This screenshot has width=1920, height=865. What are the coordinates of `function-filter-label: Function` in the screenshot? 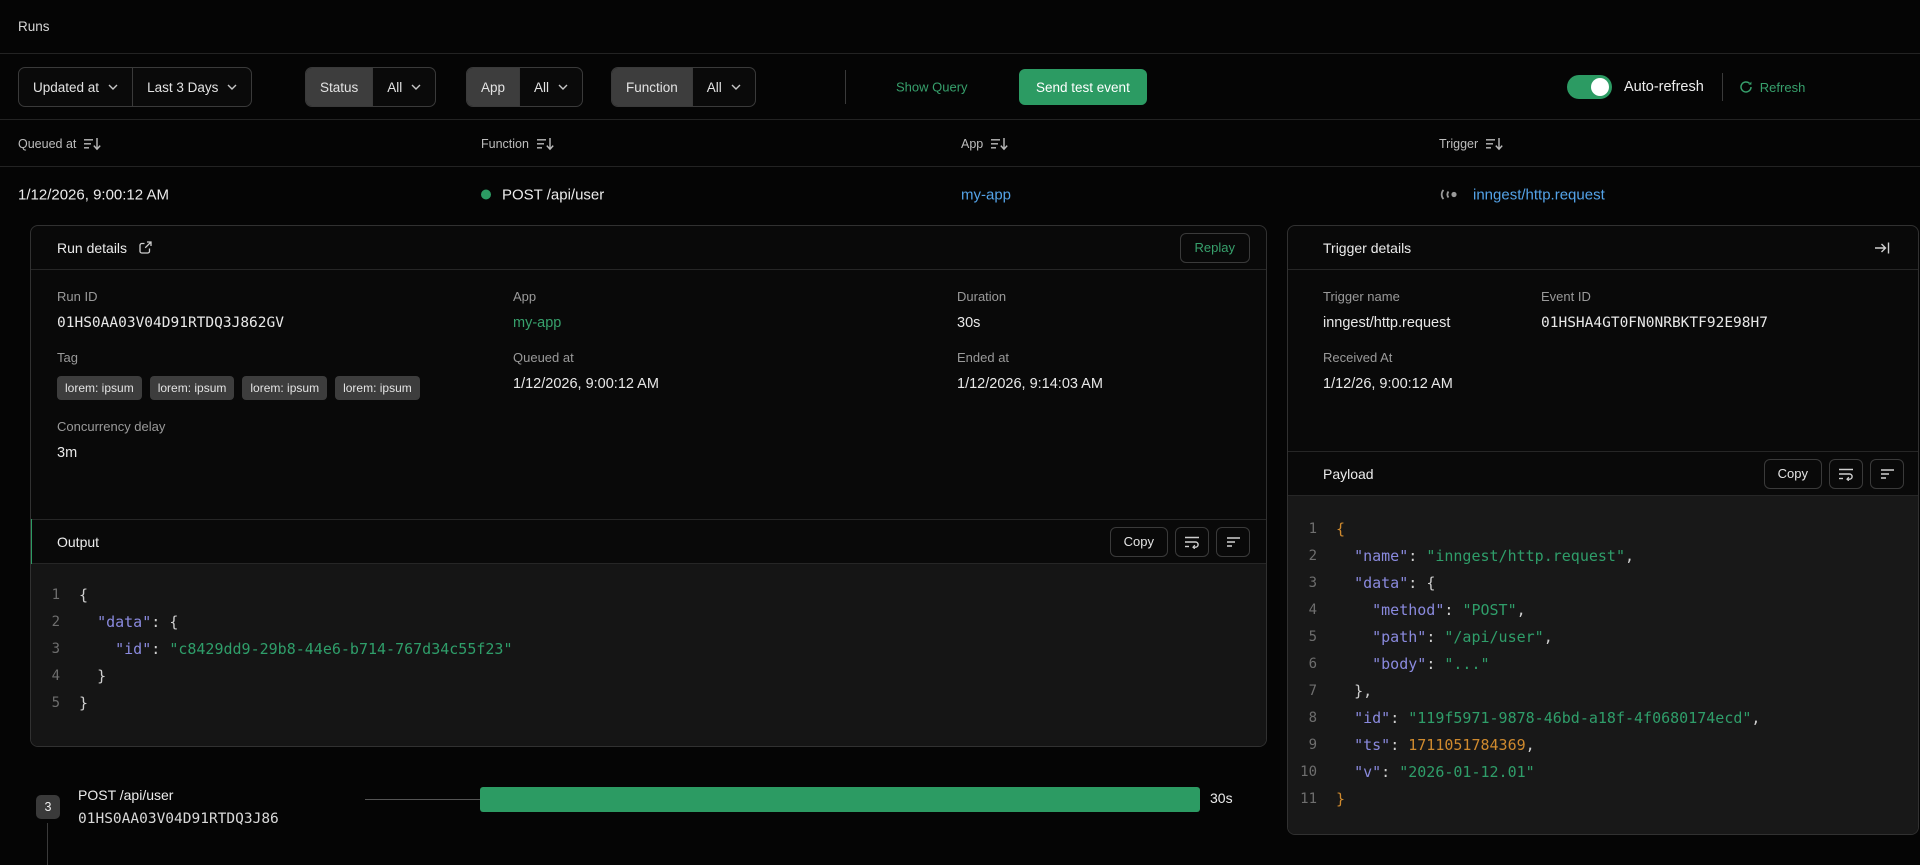 It's located at (652, 87).